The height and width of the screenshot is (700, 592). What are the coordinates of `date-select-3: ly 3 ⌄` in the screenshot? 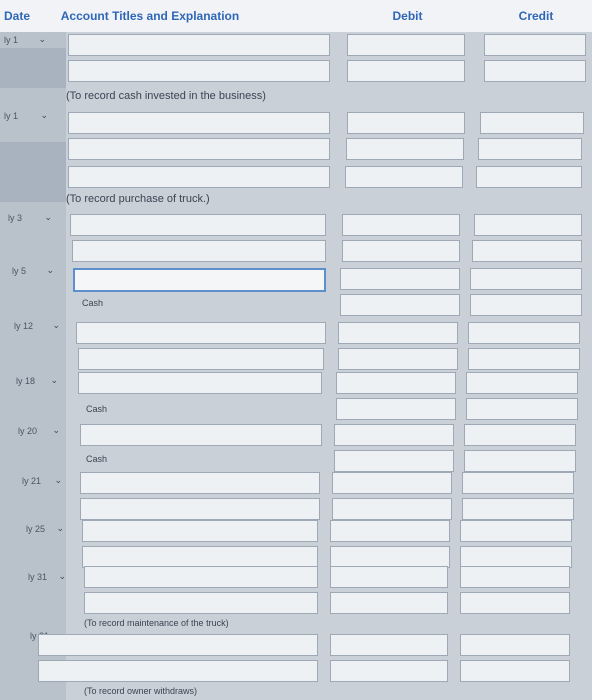 It's located at (30, 218).